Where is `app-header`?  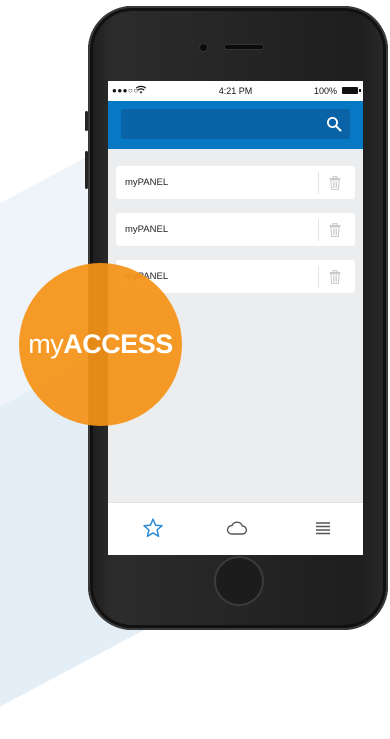 app-header is located at coordinates (235, 125).